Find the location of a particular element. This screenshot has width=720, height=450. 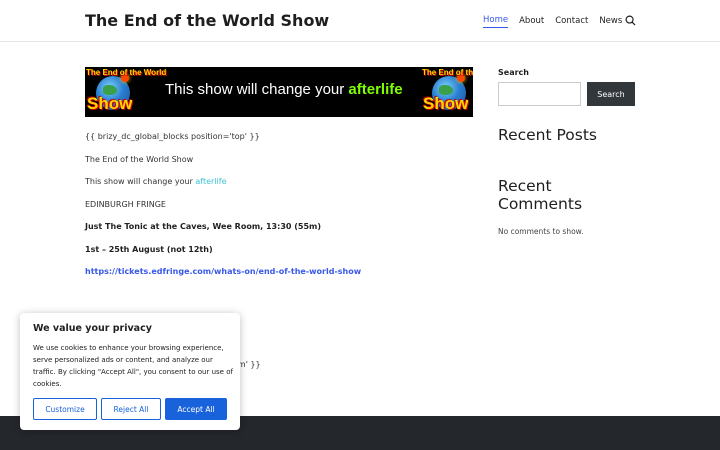

tagline-text: This show will change your afterlife is located at coordinates (156, 181).